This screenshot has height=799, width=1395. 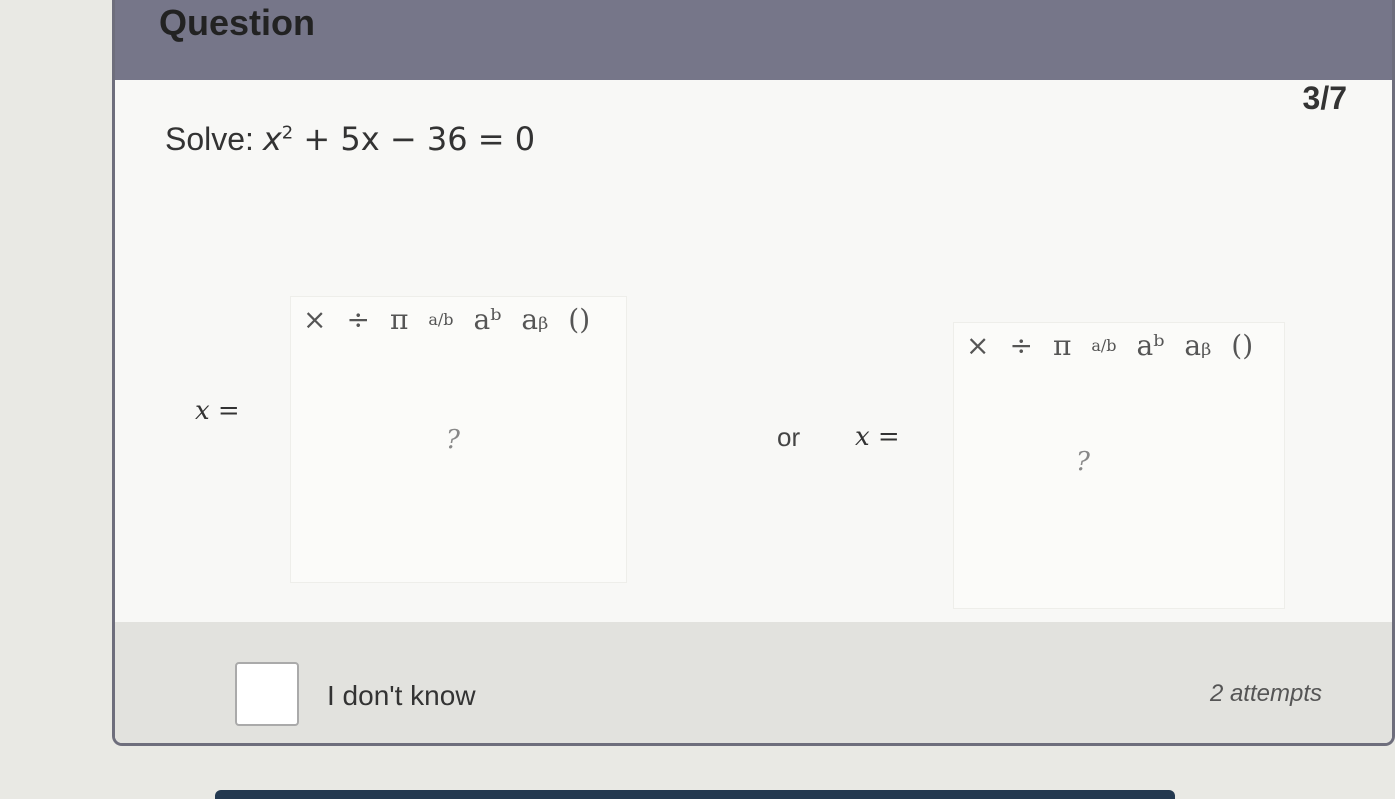 I want to click on card-footer: I don't know 2 attempts, so click(x=753, y=682).